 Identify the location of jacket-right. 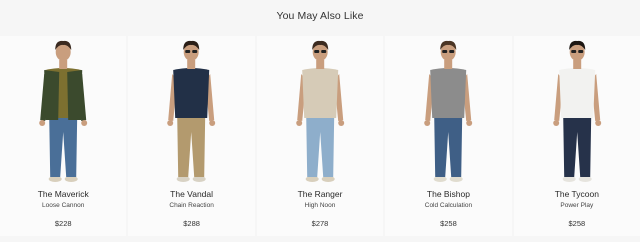
(75, 95).